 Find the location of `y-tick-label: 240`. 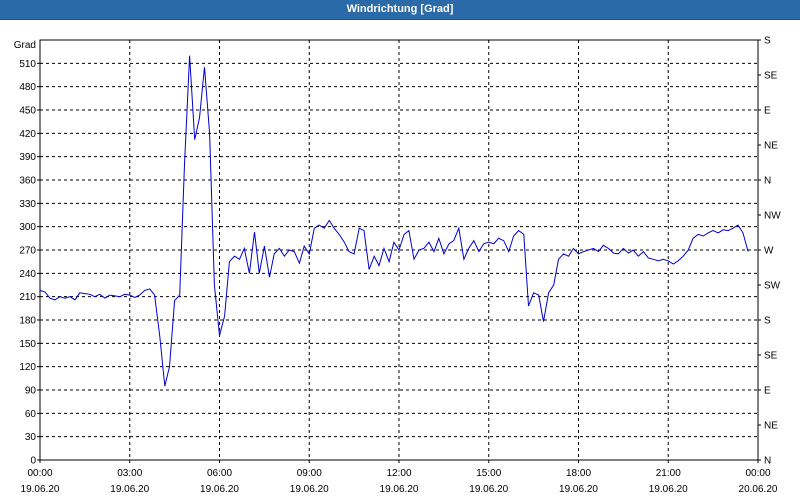

y-tick-label: 240 is located at coordinates (27, 274).